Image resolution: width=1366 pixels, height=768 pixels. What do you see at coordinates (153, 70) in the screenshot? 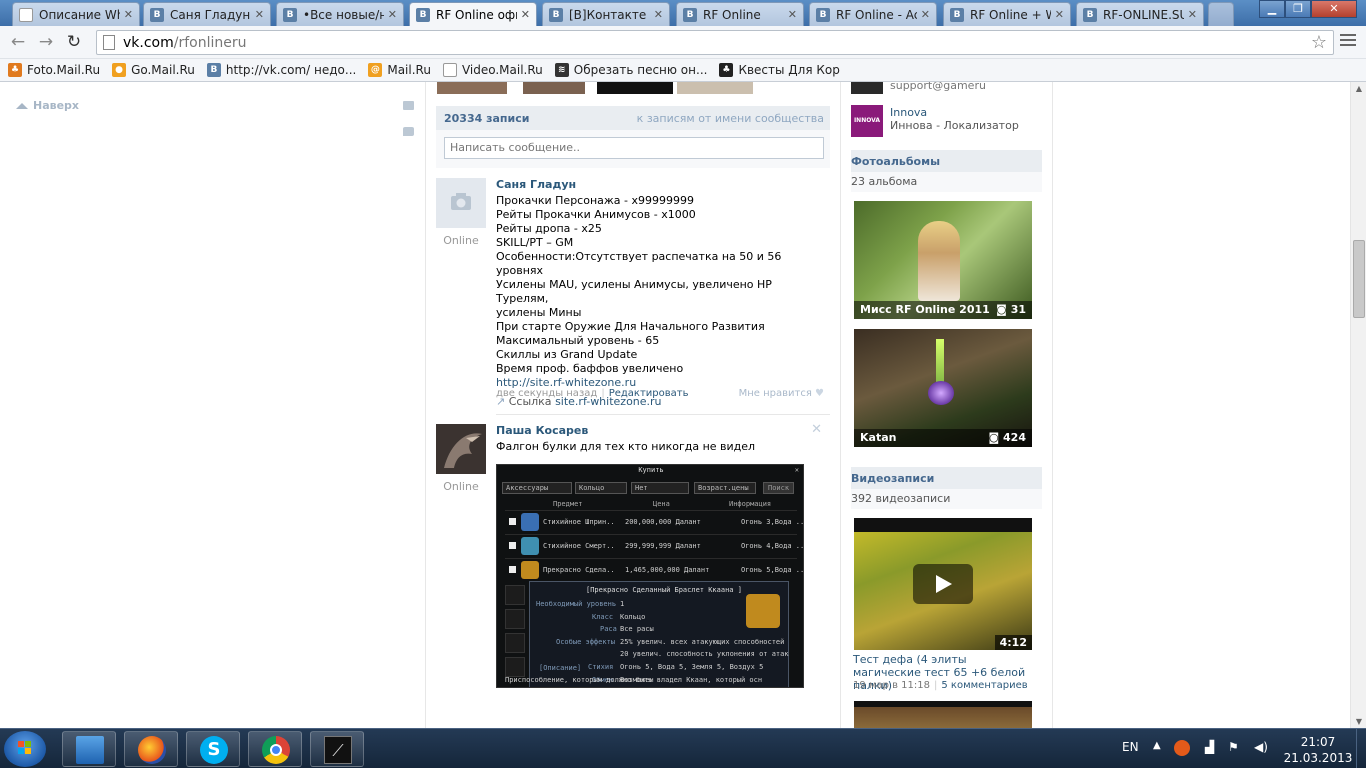
I see `bookmark-go-mail: ● Go.Mail.Ru` at bounding box center [153, 70].